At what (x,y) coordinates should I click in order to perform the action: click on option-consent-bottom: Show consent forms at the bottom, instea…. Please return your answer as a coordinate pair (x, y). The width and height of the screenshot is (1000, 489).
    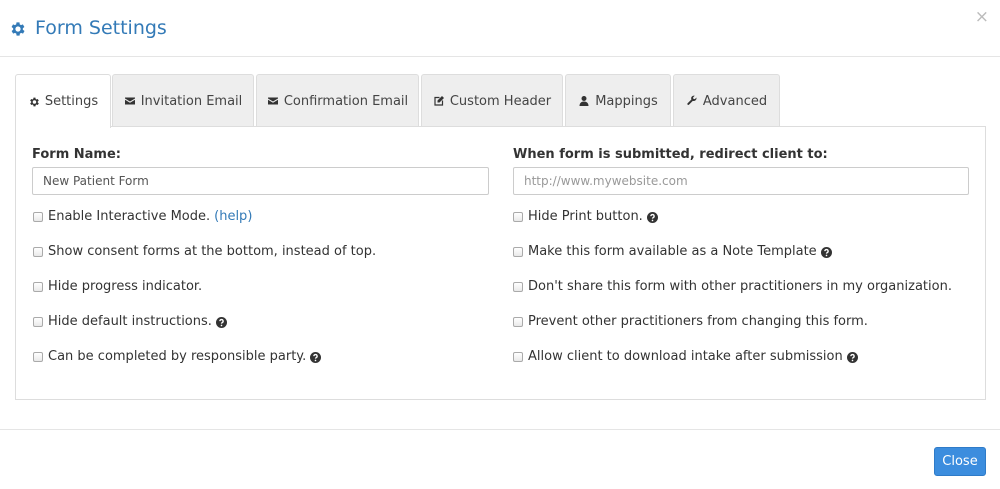
    Looking at the image, I should click on (204, 252).